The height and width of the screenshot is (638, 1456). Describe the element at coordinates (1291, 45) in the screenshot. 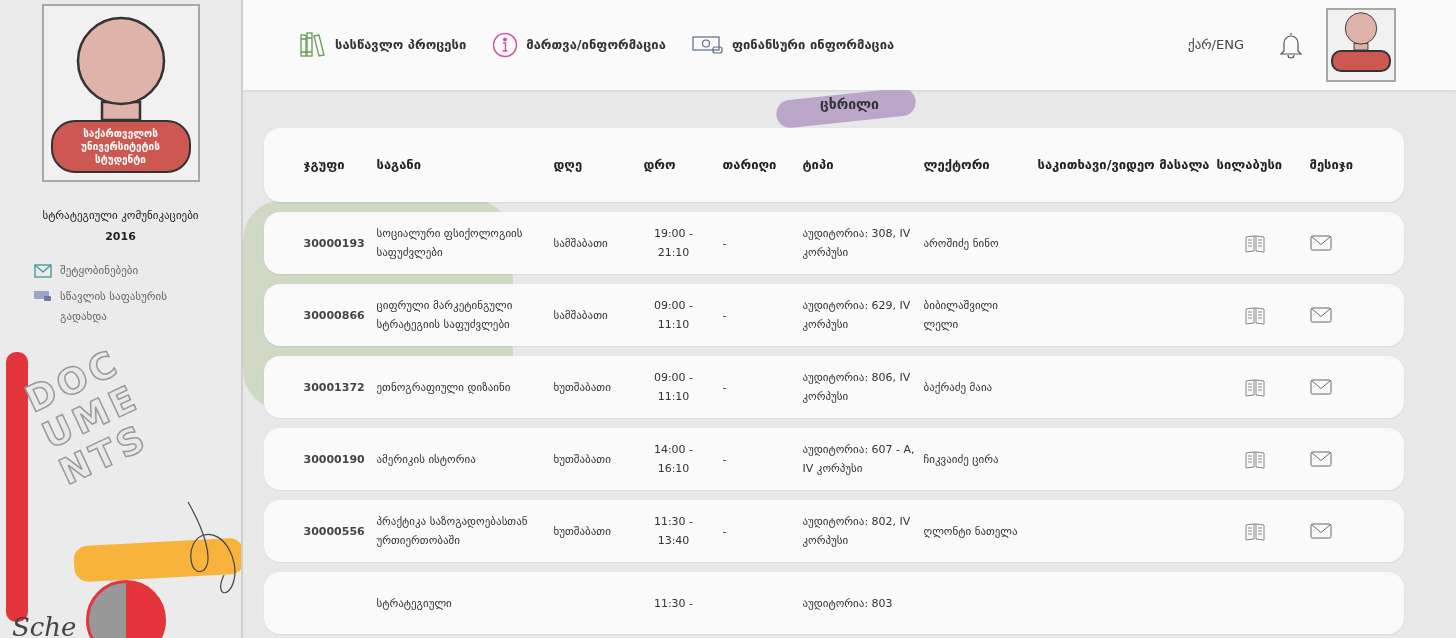

I see `bell-icon` at that location.